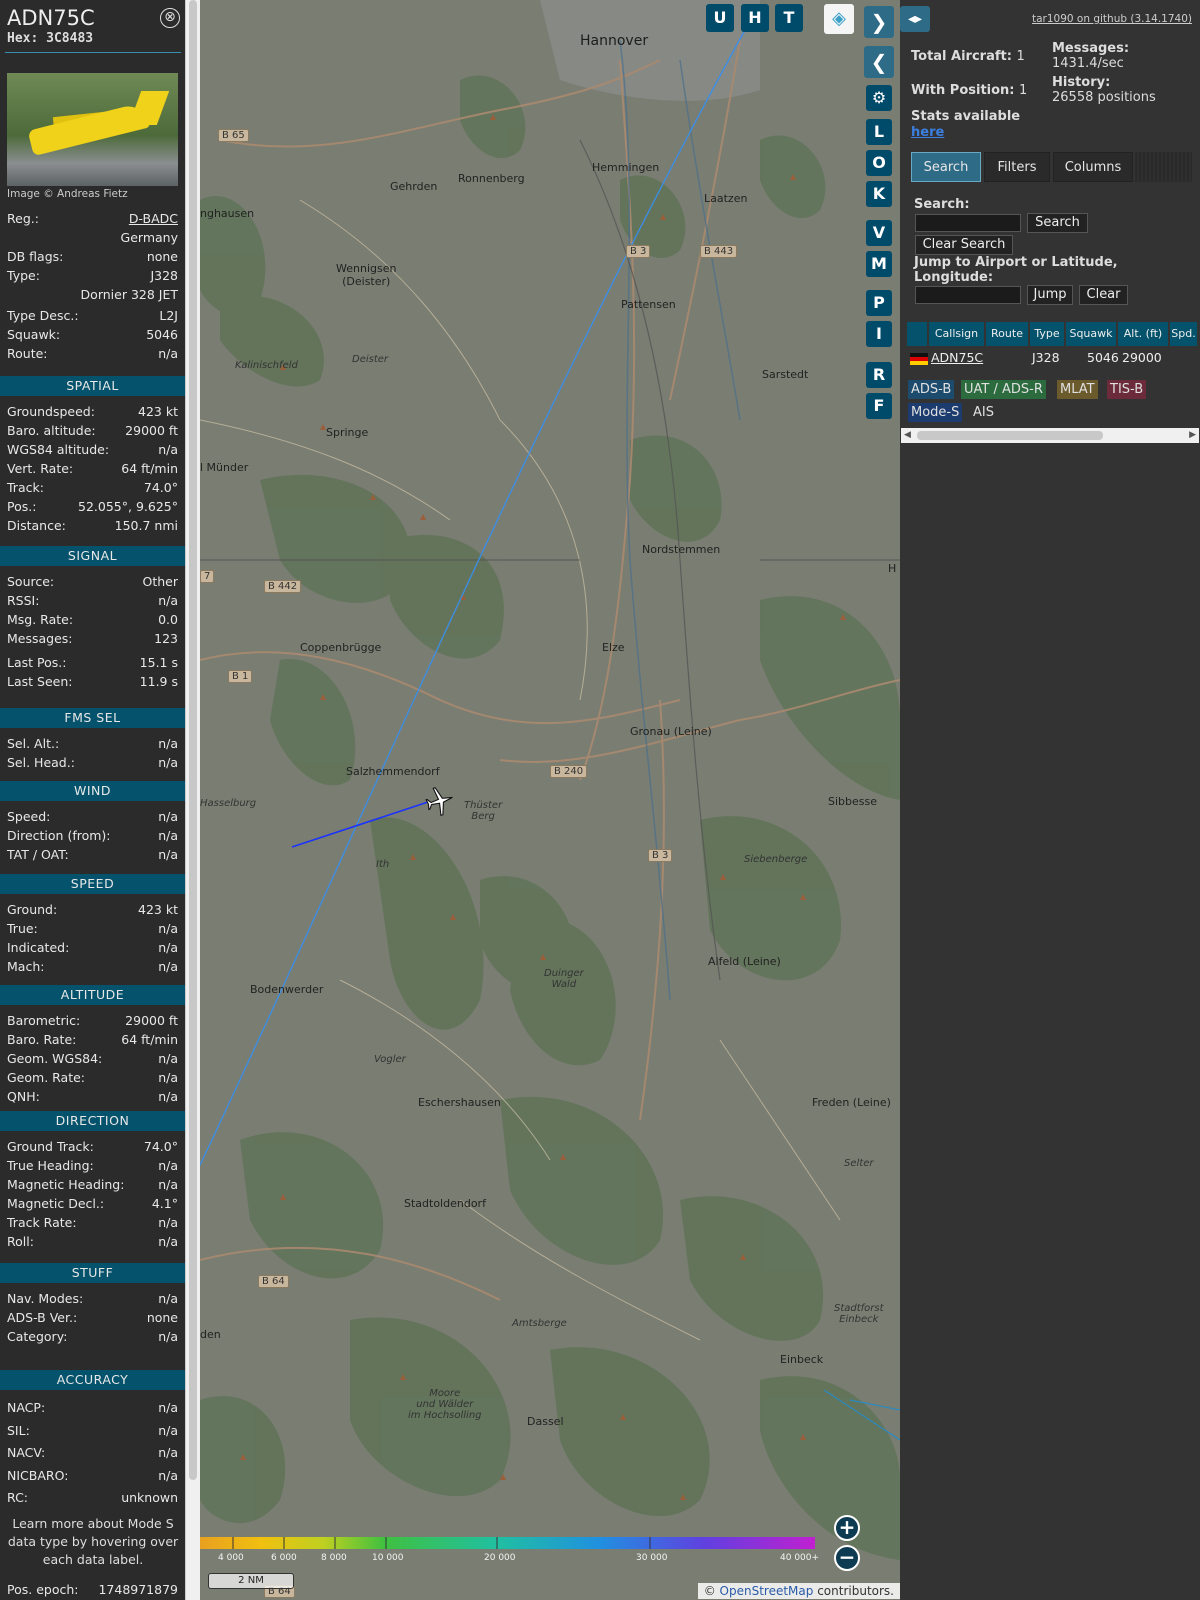  What do you see at coordinates (23, 1096) in the screenshot?
I see `info-row-label: QNH:` at bounding box center [23, 1096].